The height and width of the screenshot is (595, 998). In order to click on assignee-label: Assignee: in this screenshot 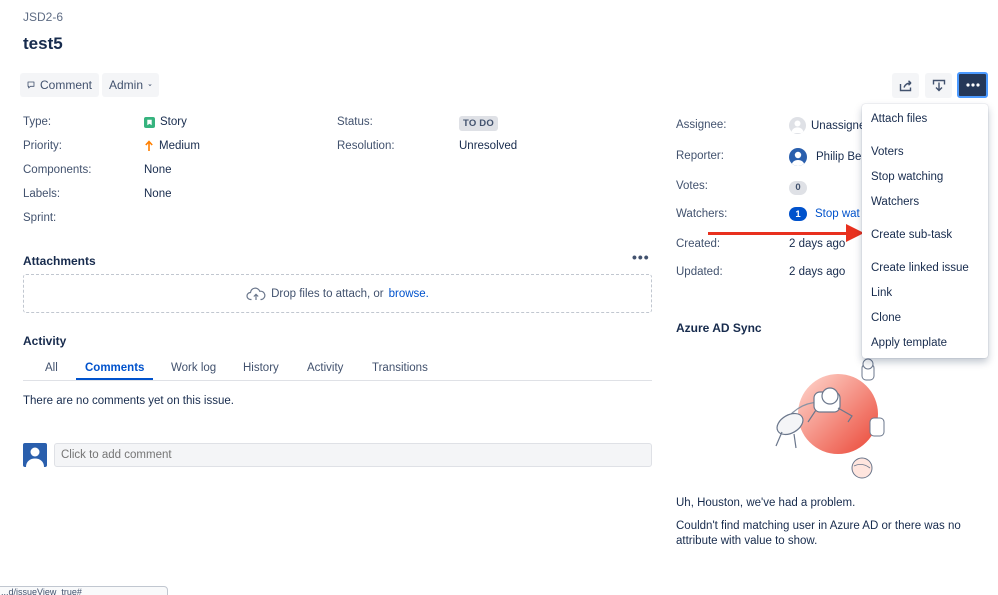, I will do `click(701, 125)`.